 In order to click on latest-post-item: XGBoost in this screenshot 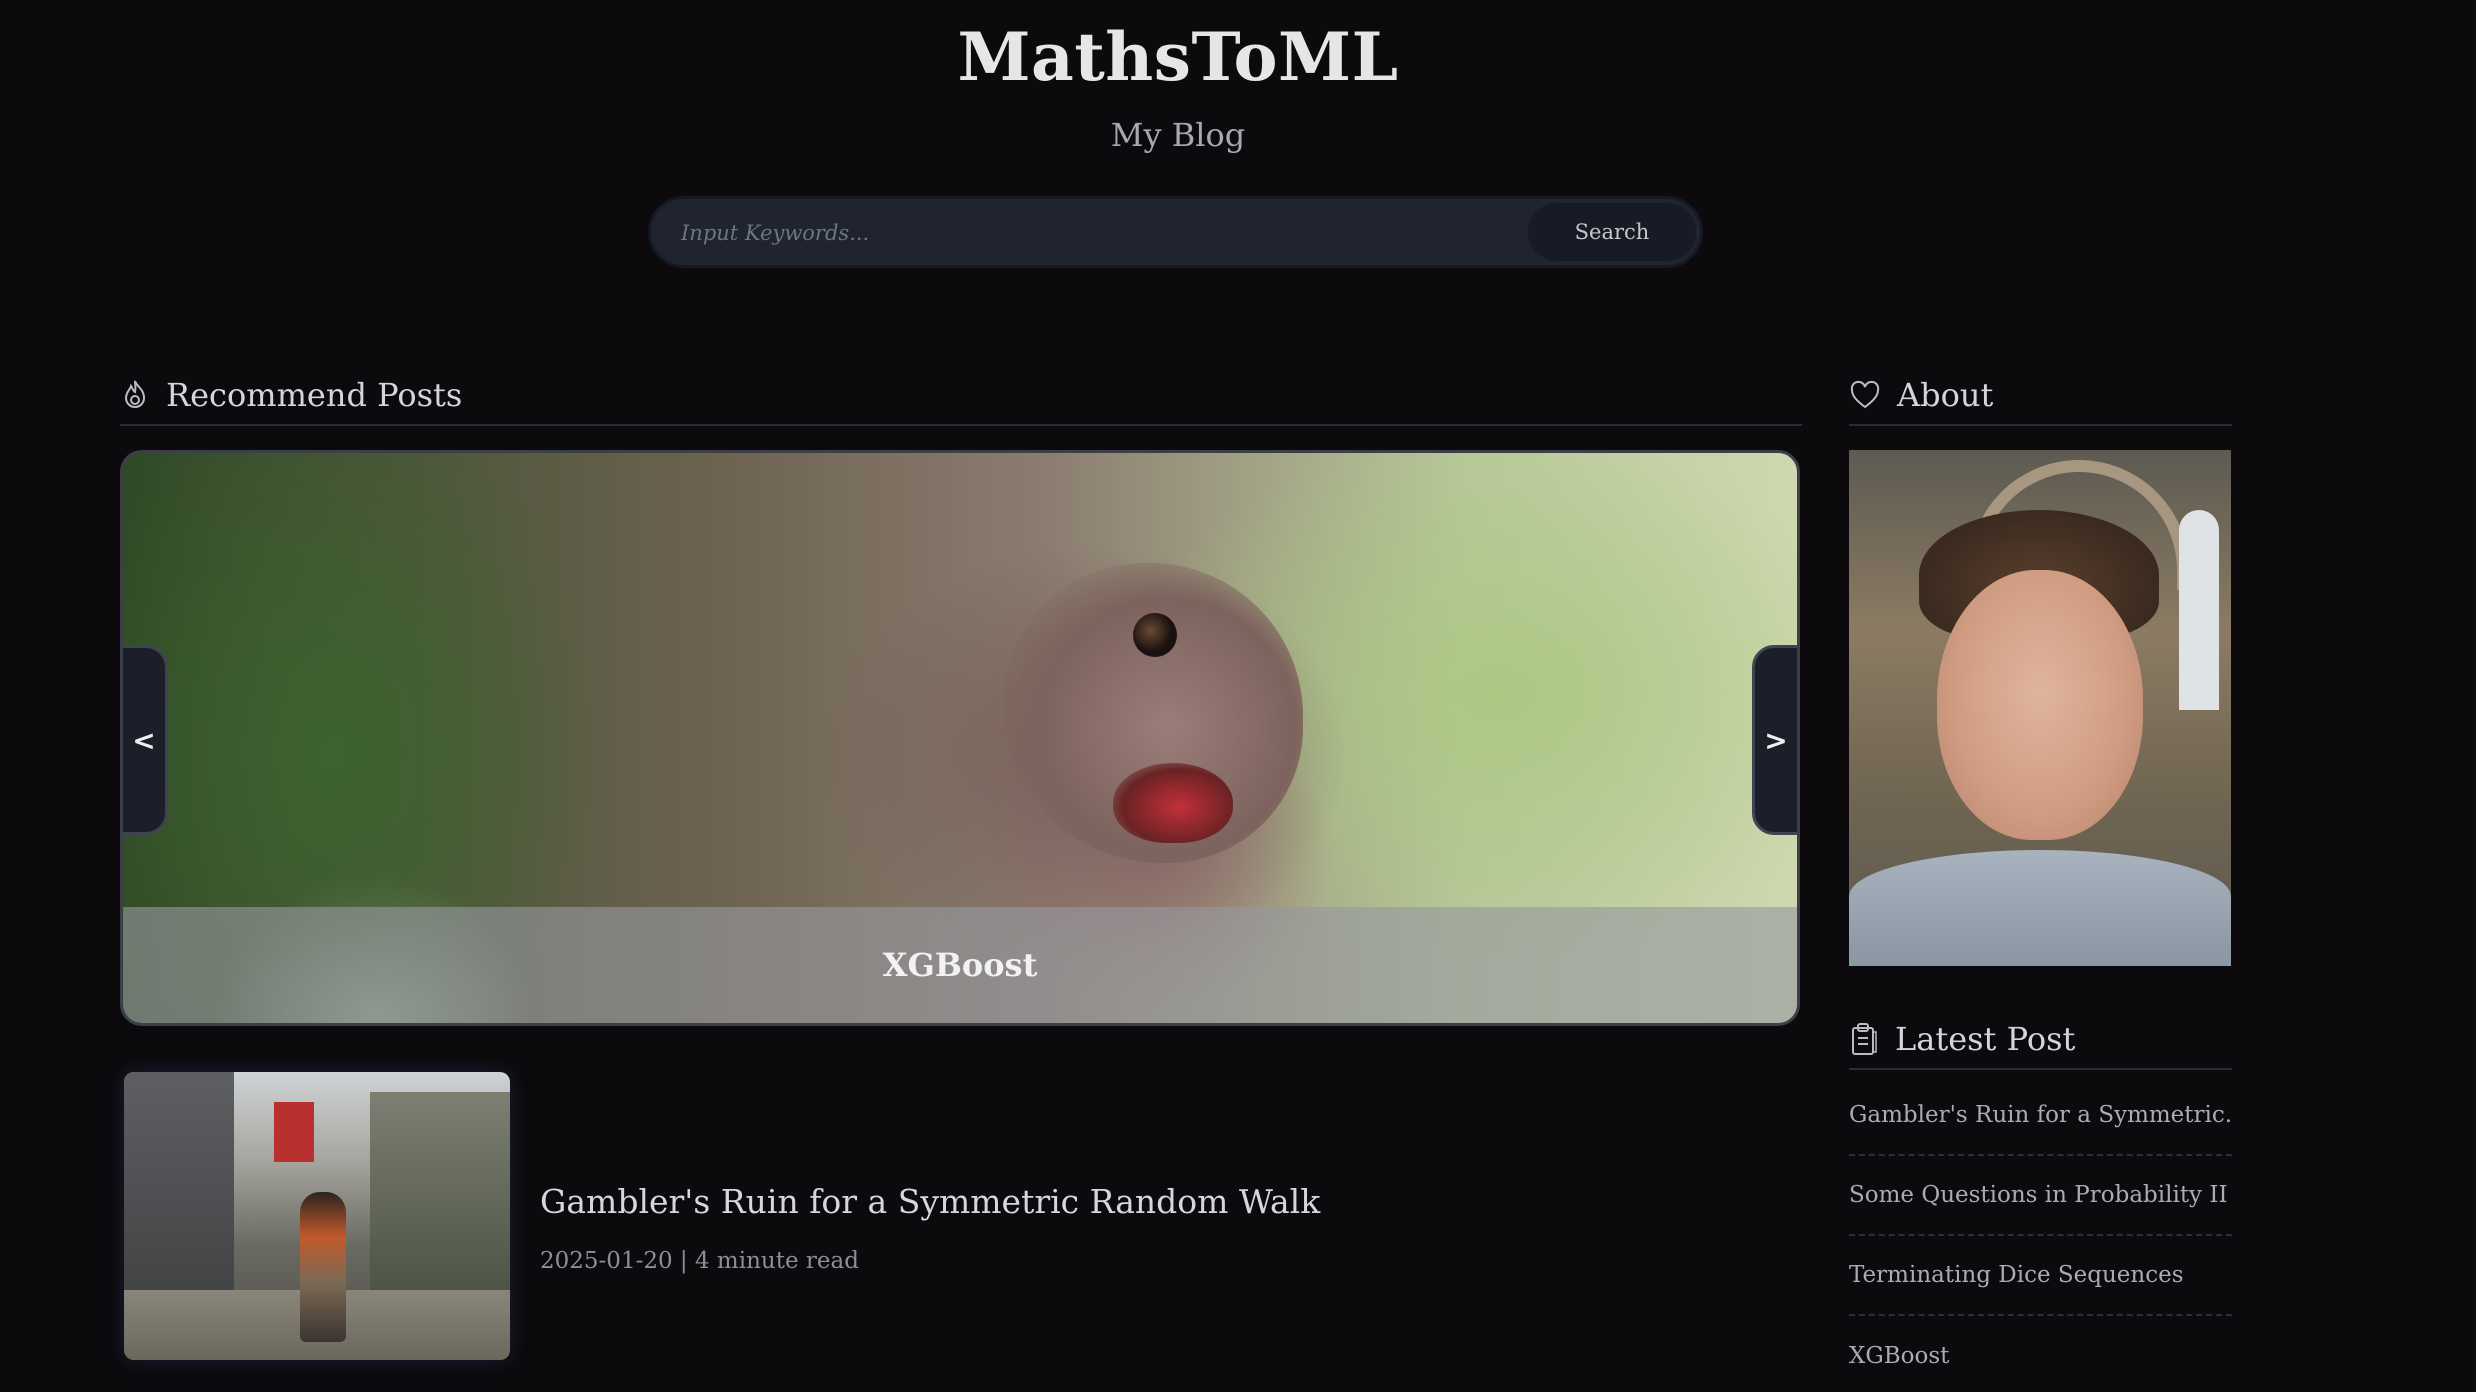, I will do `click(2040, 1354)`.